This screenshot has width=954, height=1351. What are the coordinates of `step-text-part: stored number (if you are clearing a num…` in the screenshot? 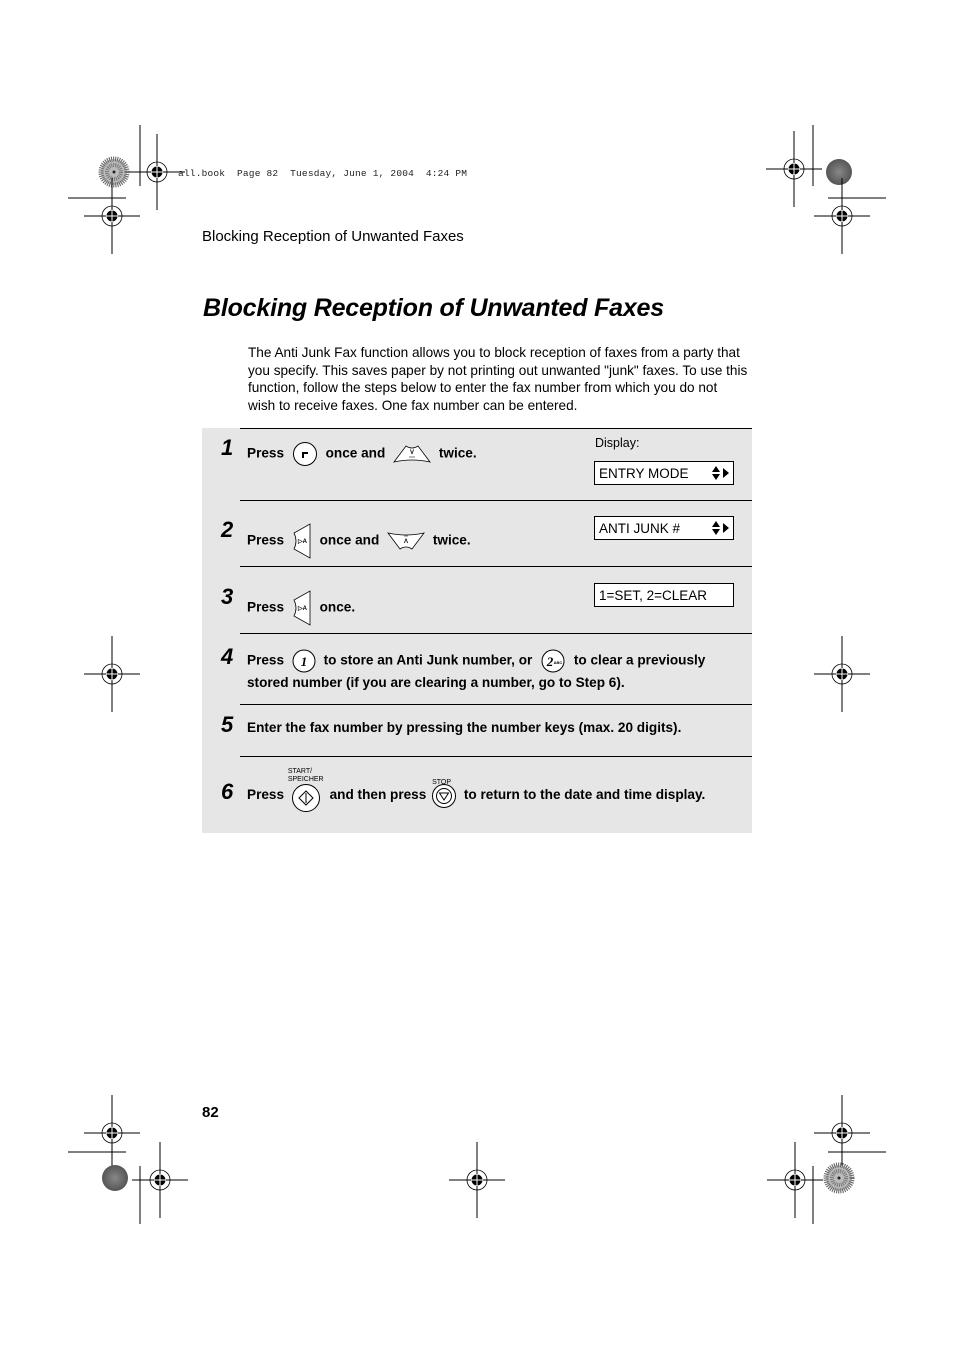 It's located at (436, 682).